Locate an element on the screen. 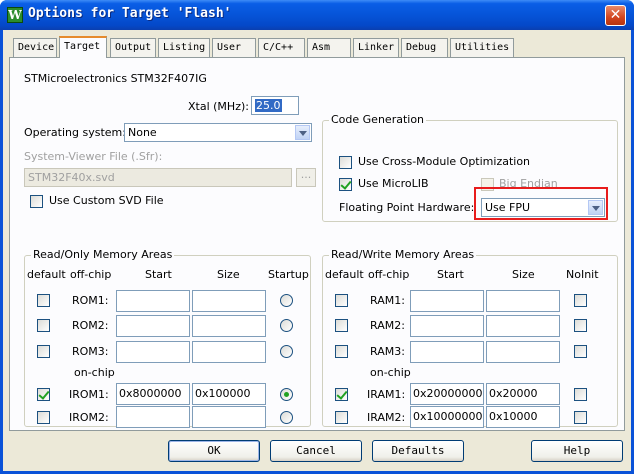 Image resolution: width=634 pixels, height=474 pixels. window-title: Options for Target 'Flash' is located at coordinates (130, 13).